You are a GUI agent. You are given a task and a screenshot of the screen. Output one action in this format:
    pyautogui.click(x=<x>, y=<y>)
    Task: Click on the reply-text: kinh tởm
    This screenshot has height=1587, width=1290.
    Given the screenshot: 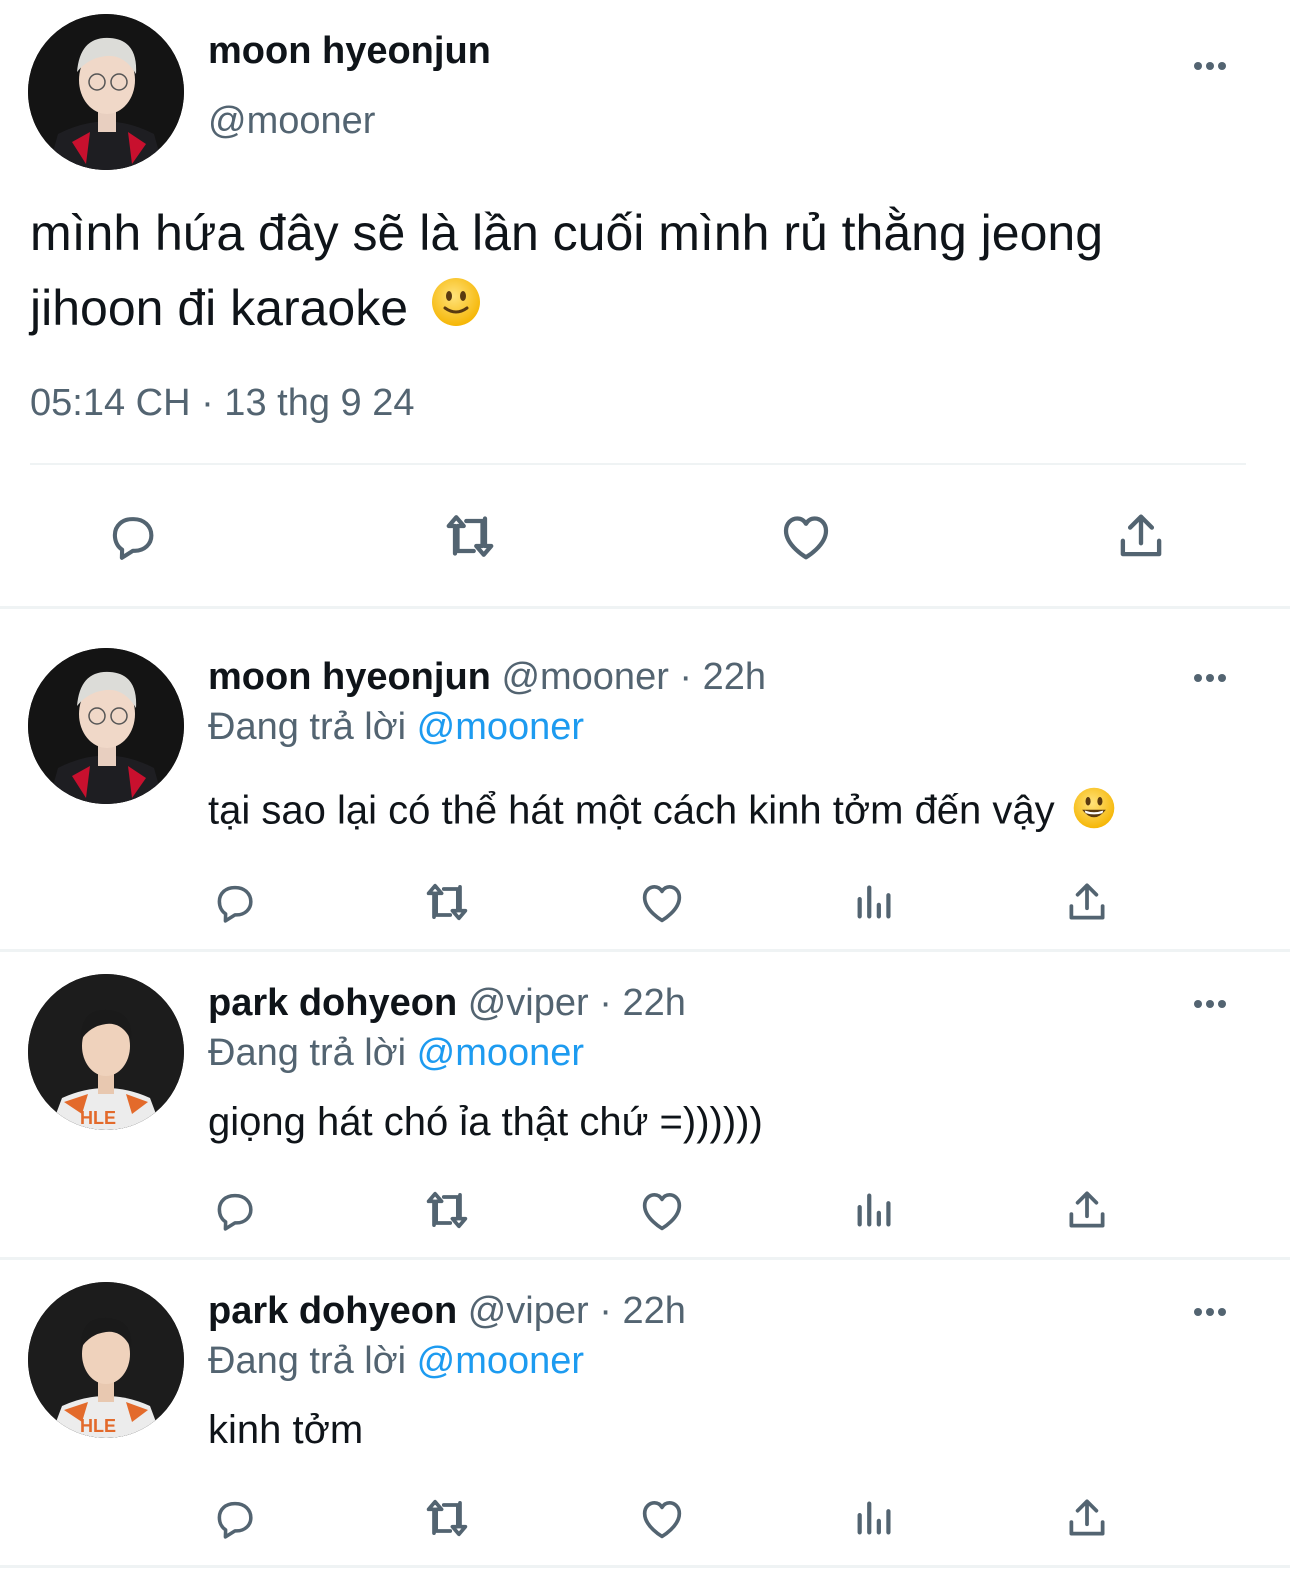 What is the action you would take?
    pyautogui.click(x=286, y=1430)
    